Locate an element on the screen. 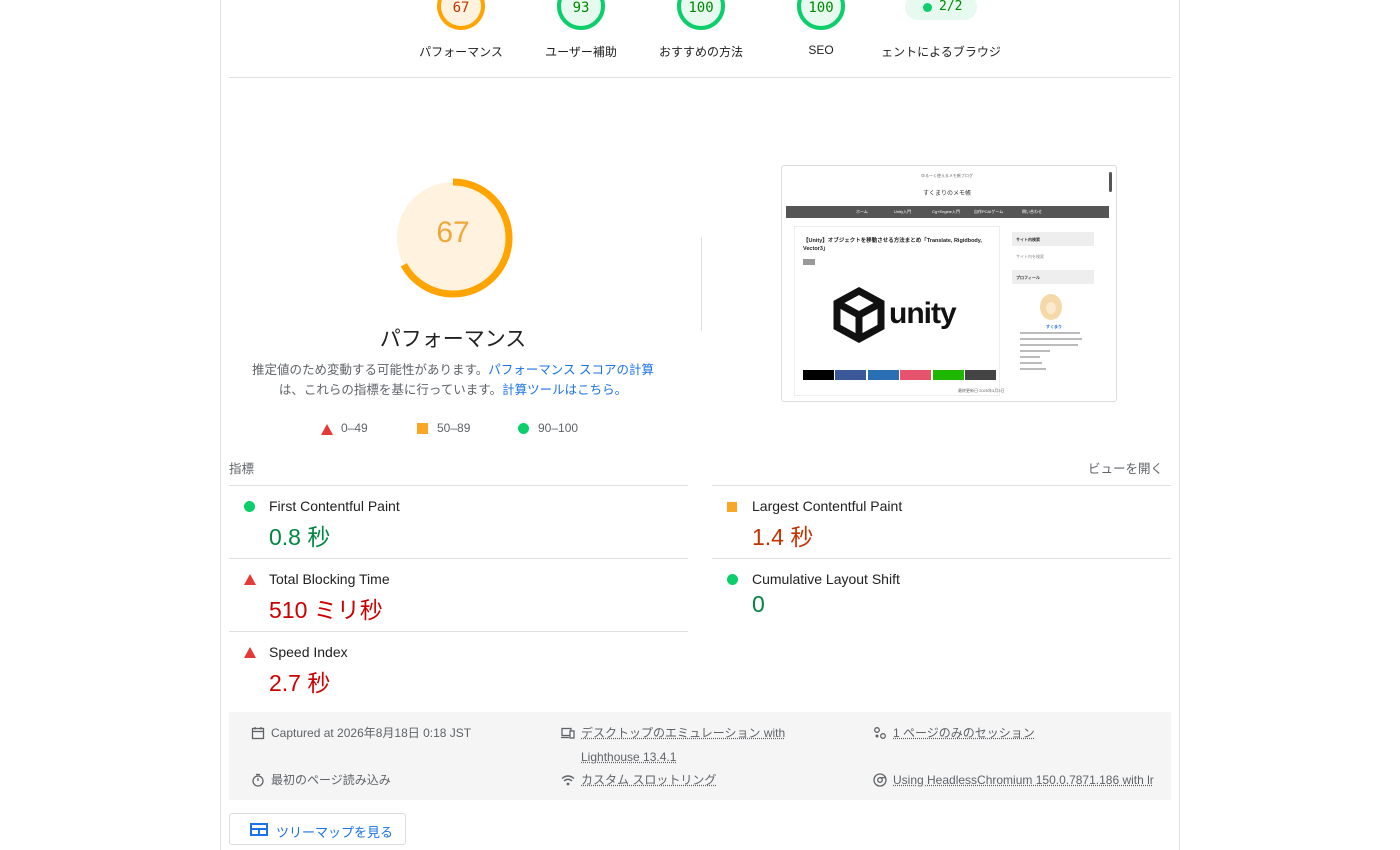  thumb-tagline: ゆるーく使えるメモ帳ブログ is located at coordinates (947, 175).